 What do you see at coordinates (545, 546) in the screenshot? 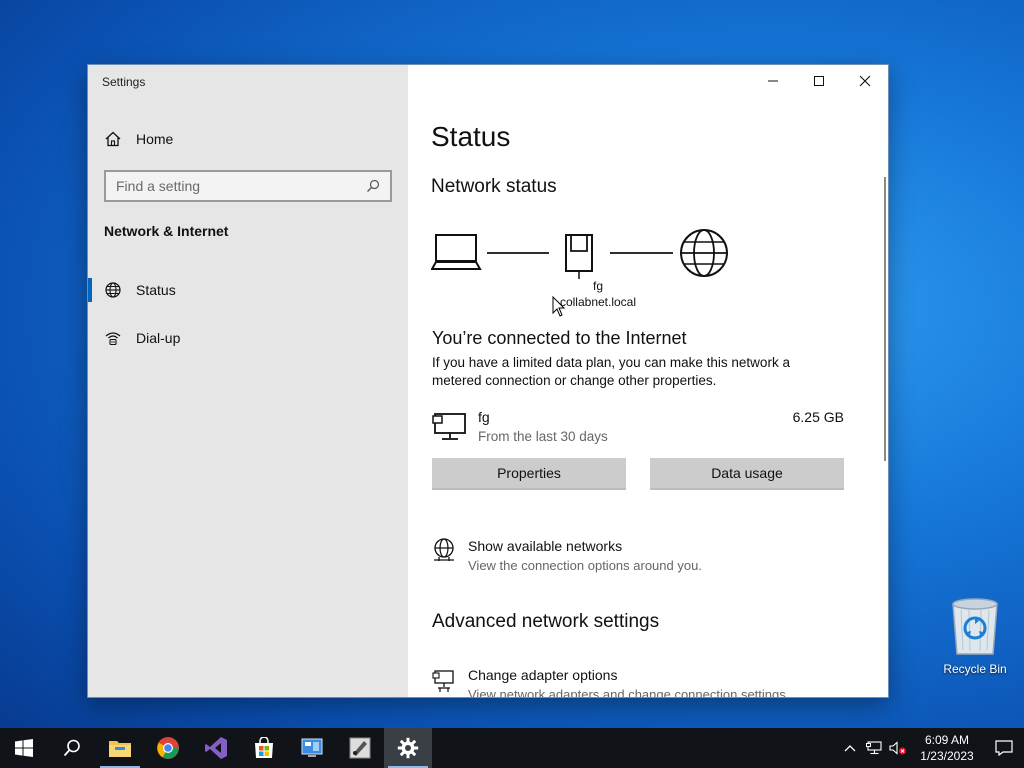
I see `show-networks-link: Show available networks` at bounding box center [545, 546].